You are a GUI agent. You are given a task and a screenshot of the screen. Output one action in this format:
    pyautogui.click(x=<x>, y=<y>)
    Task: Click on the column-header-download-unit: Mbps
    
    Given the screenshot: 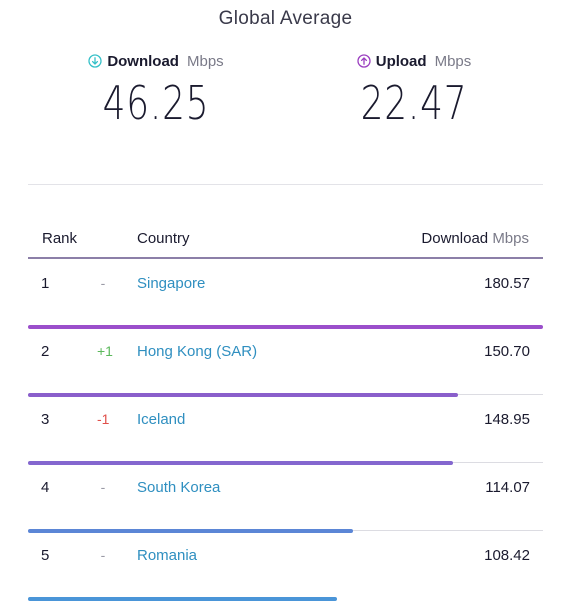 What is the action you would take?
    pyautogui.click(x=510, y=238)
    